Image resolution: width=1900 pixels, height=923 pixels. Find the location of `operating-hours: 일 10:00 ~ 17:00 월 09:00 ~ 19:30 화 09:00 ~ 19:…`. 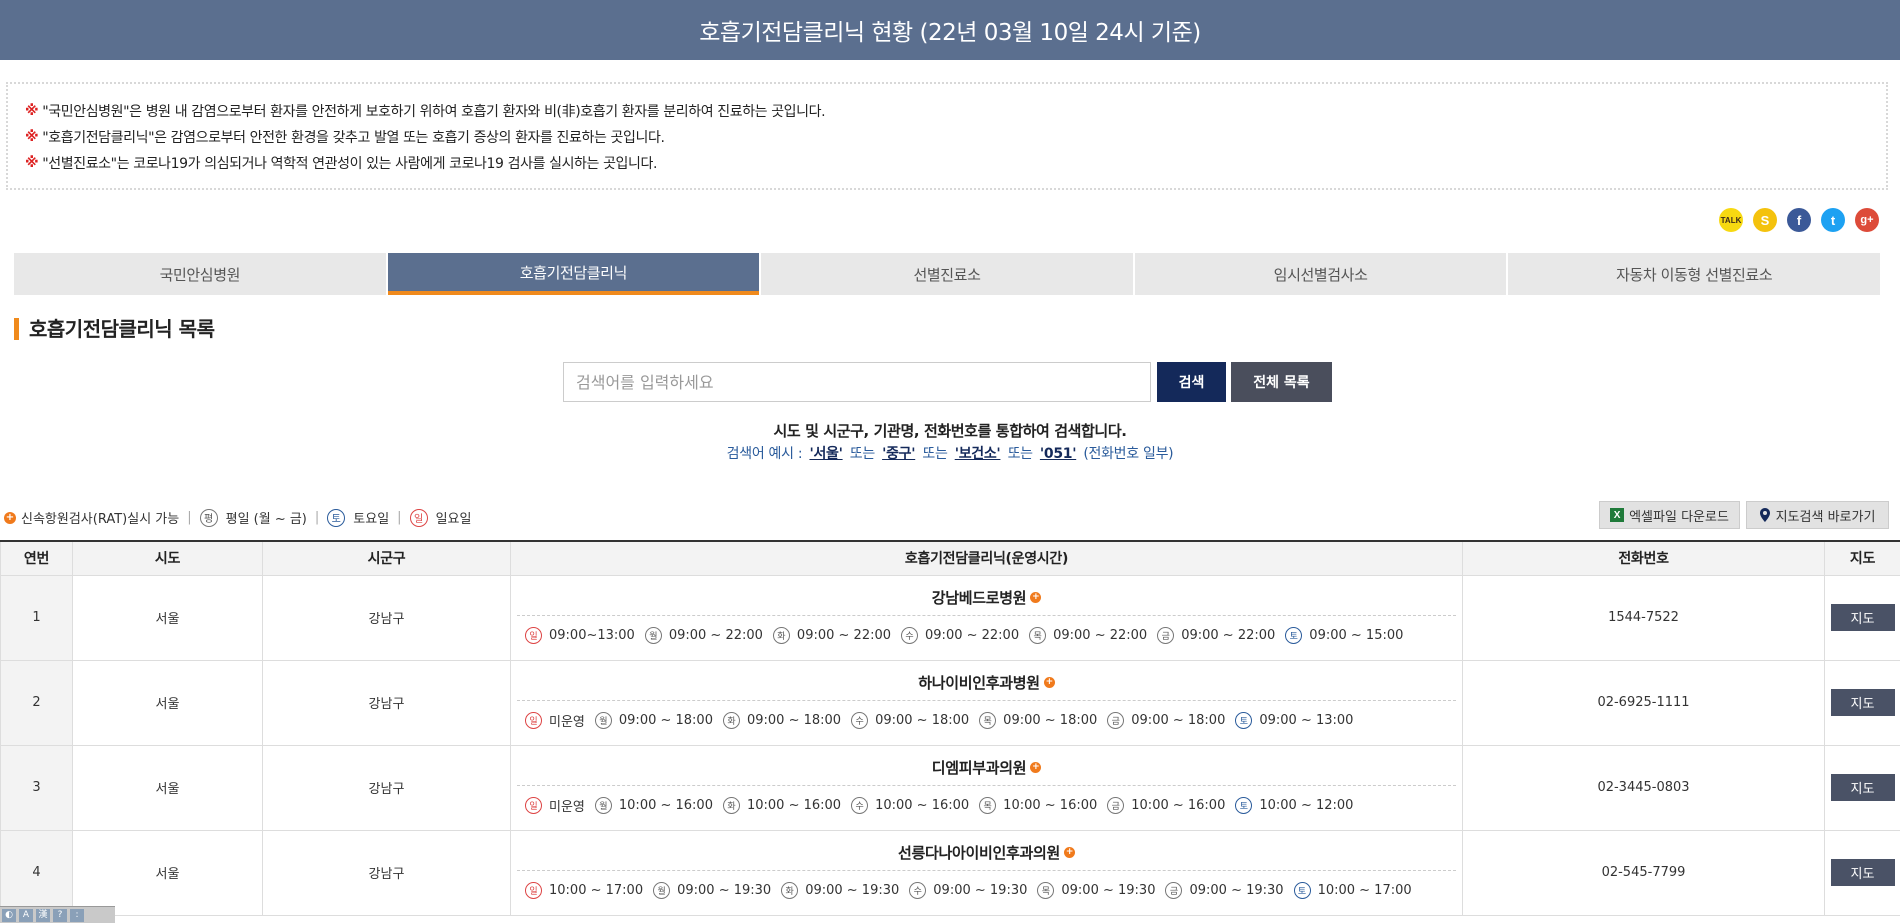

operating-hours: 일 10:00 ~ 17:00 월 09:00 ~ 19:30 화 09:00 ~ 19:… is located at coordinates (986, 891).